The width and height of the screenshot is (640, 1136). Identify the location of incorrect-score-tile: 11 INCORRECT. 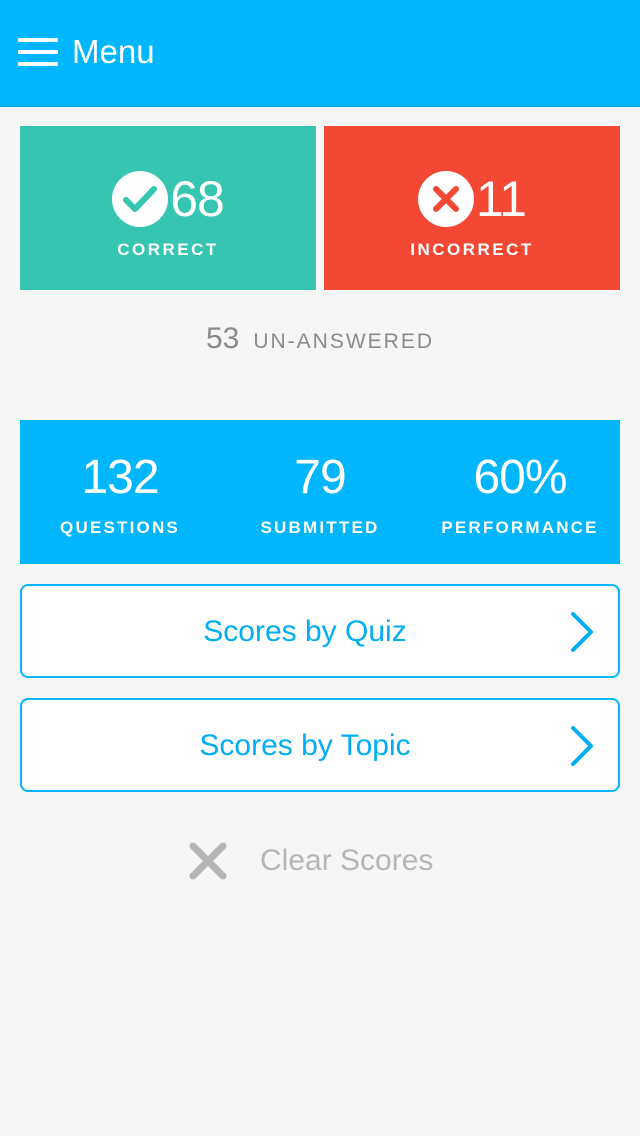
(472, 208).